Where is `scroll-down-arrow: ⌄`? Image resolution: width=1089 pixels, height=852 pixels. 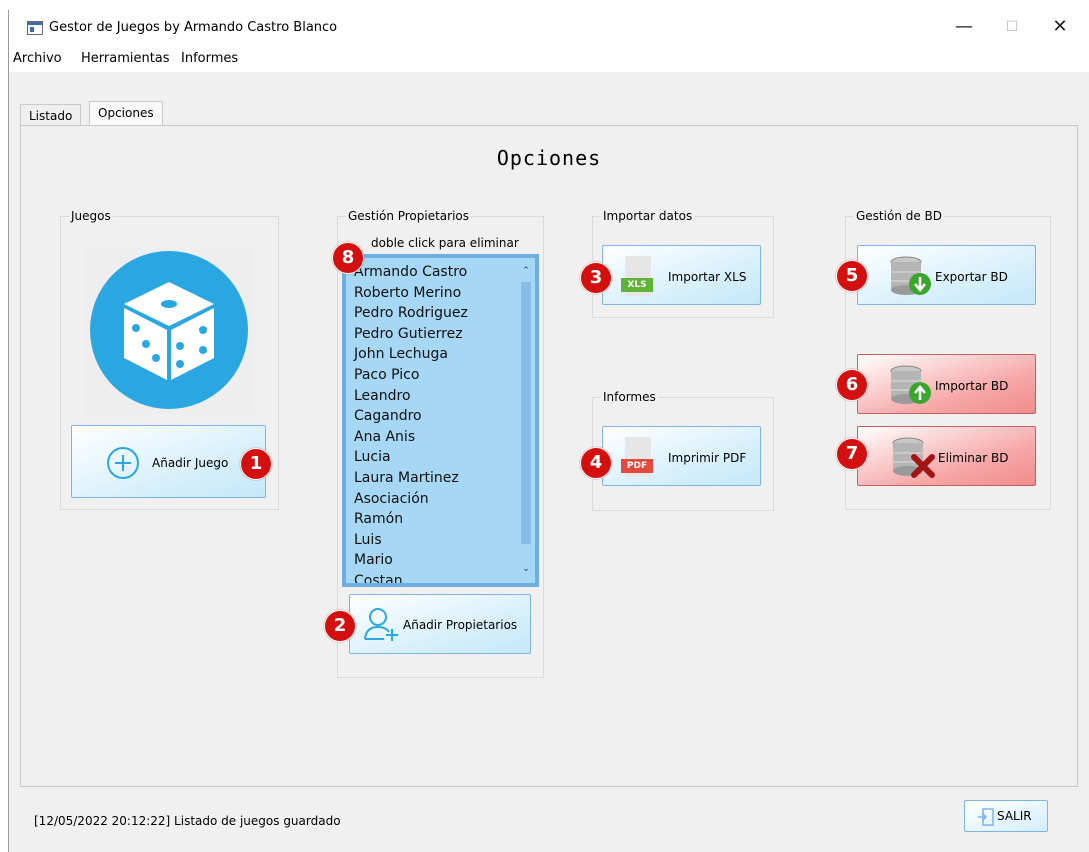 scroll-down-arrow: ⌄ is located at coordinates (526, 569).